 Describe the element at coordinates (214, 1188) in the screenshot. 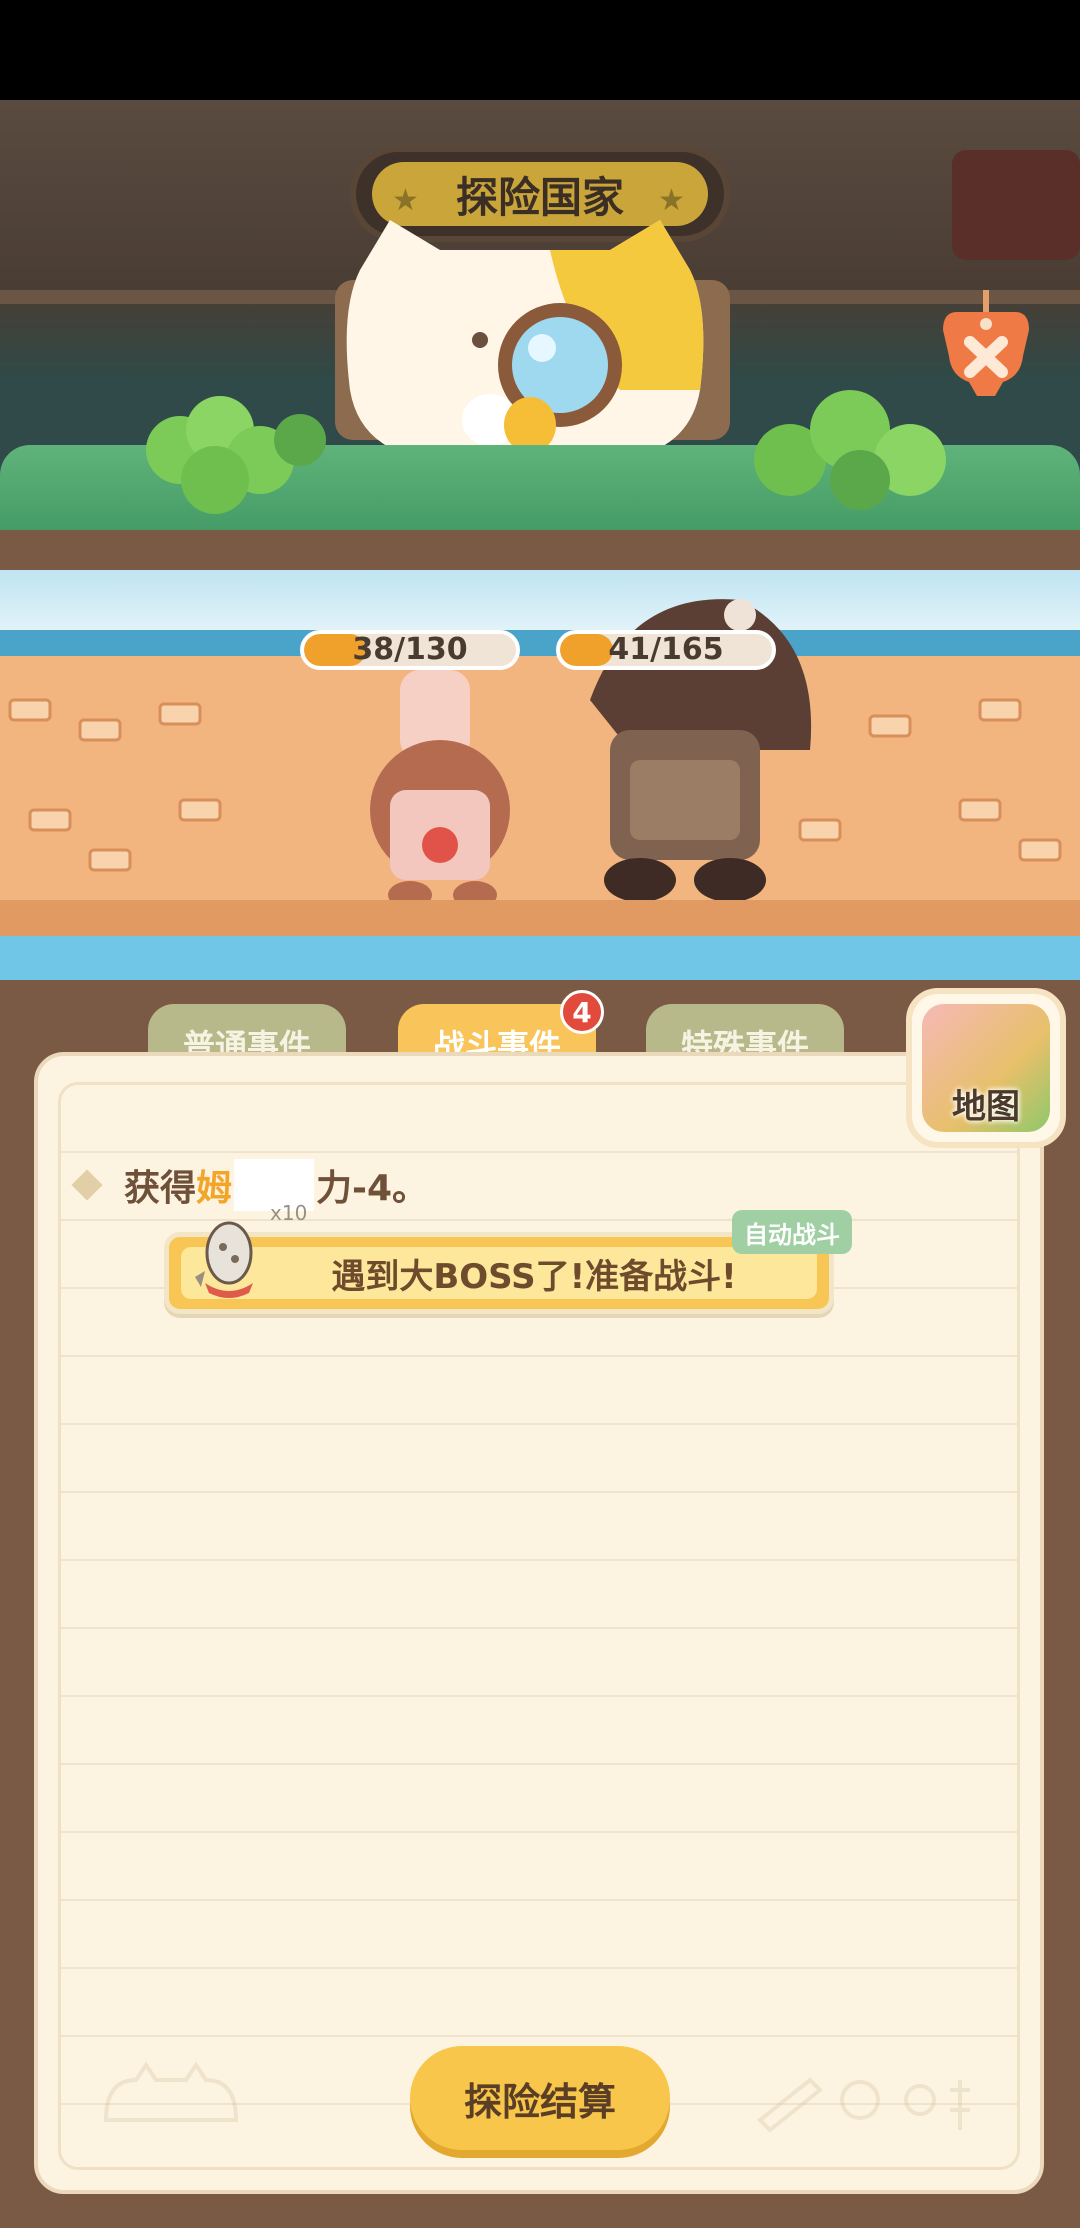

I see `log-entry-name: 姆` at that location.